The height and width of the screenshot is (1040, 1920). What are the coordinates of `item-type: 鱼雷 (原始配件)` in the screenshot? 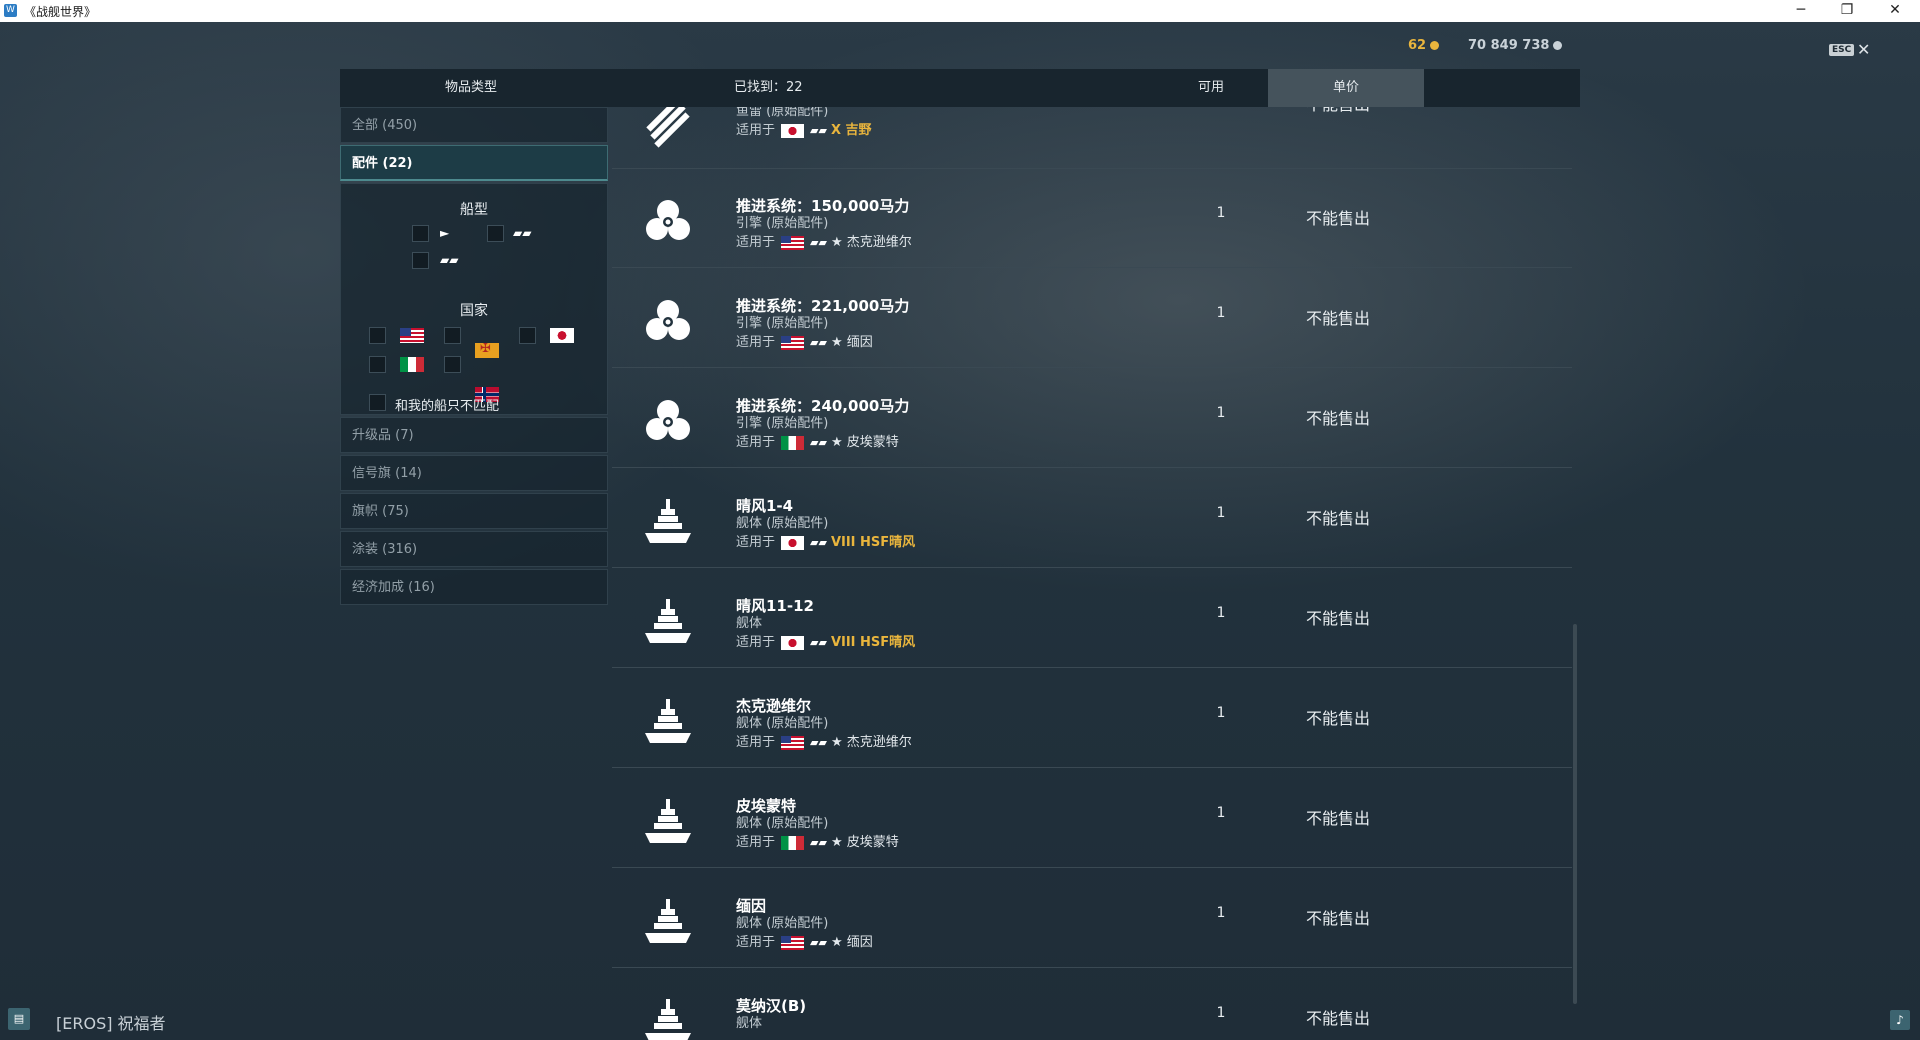 It's located at (782, 113).